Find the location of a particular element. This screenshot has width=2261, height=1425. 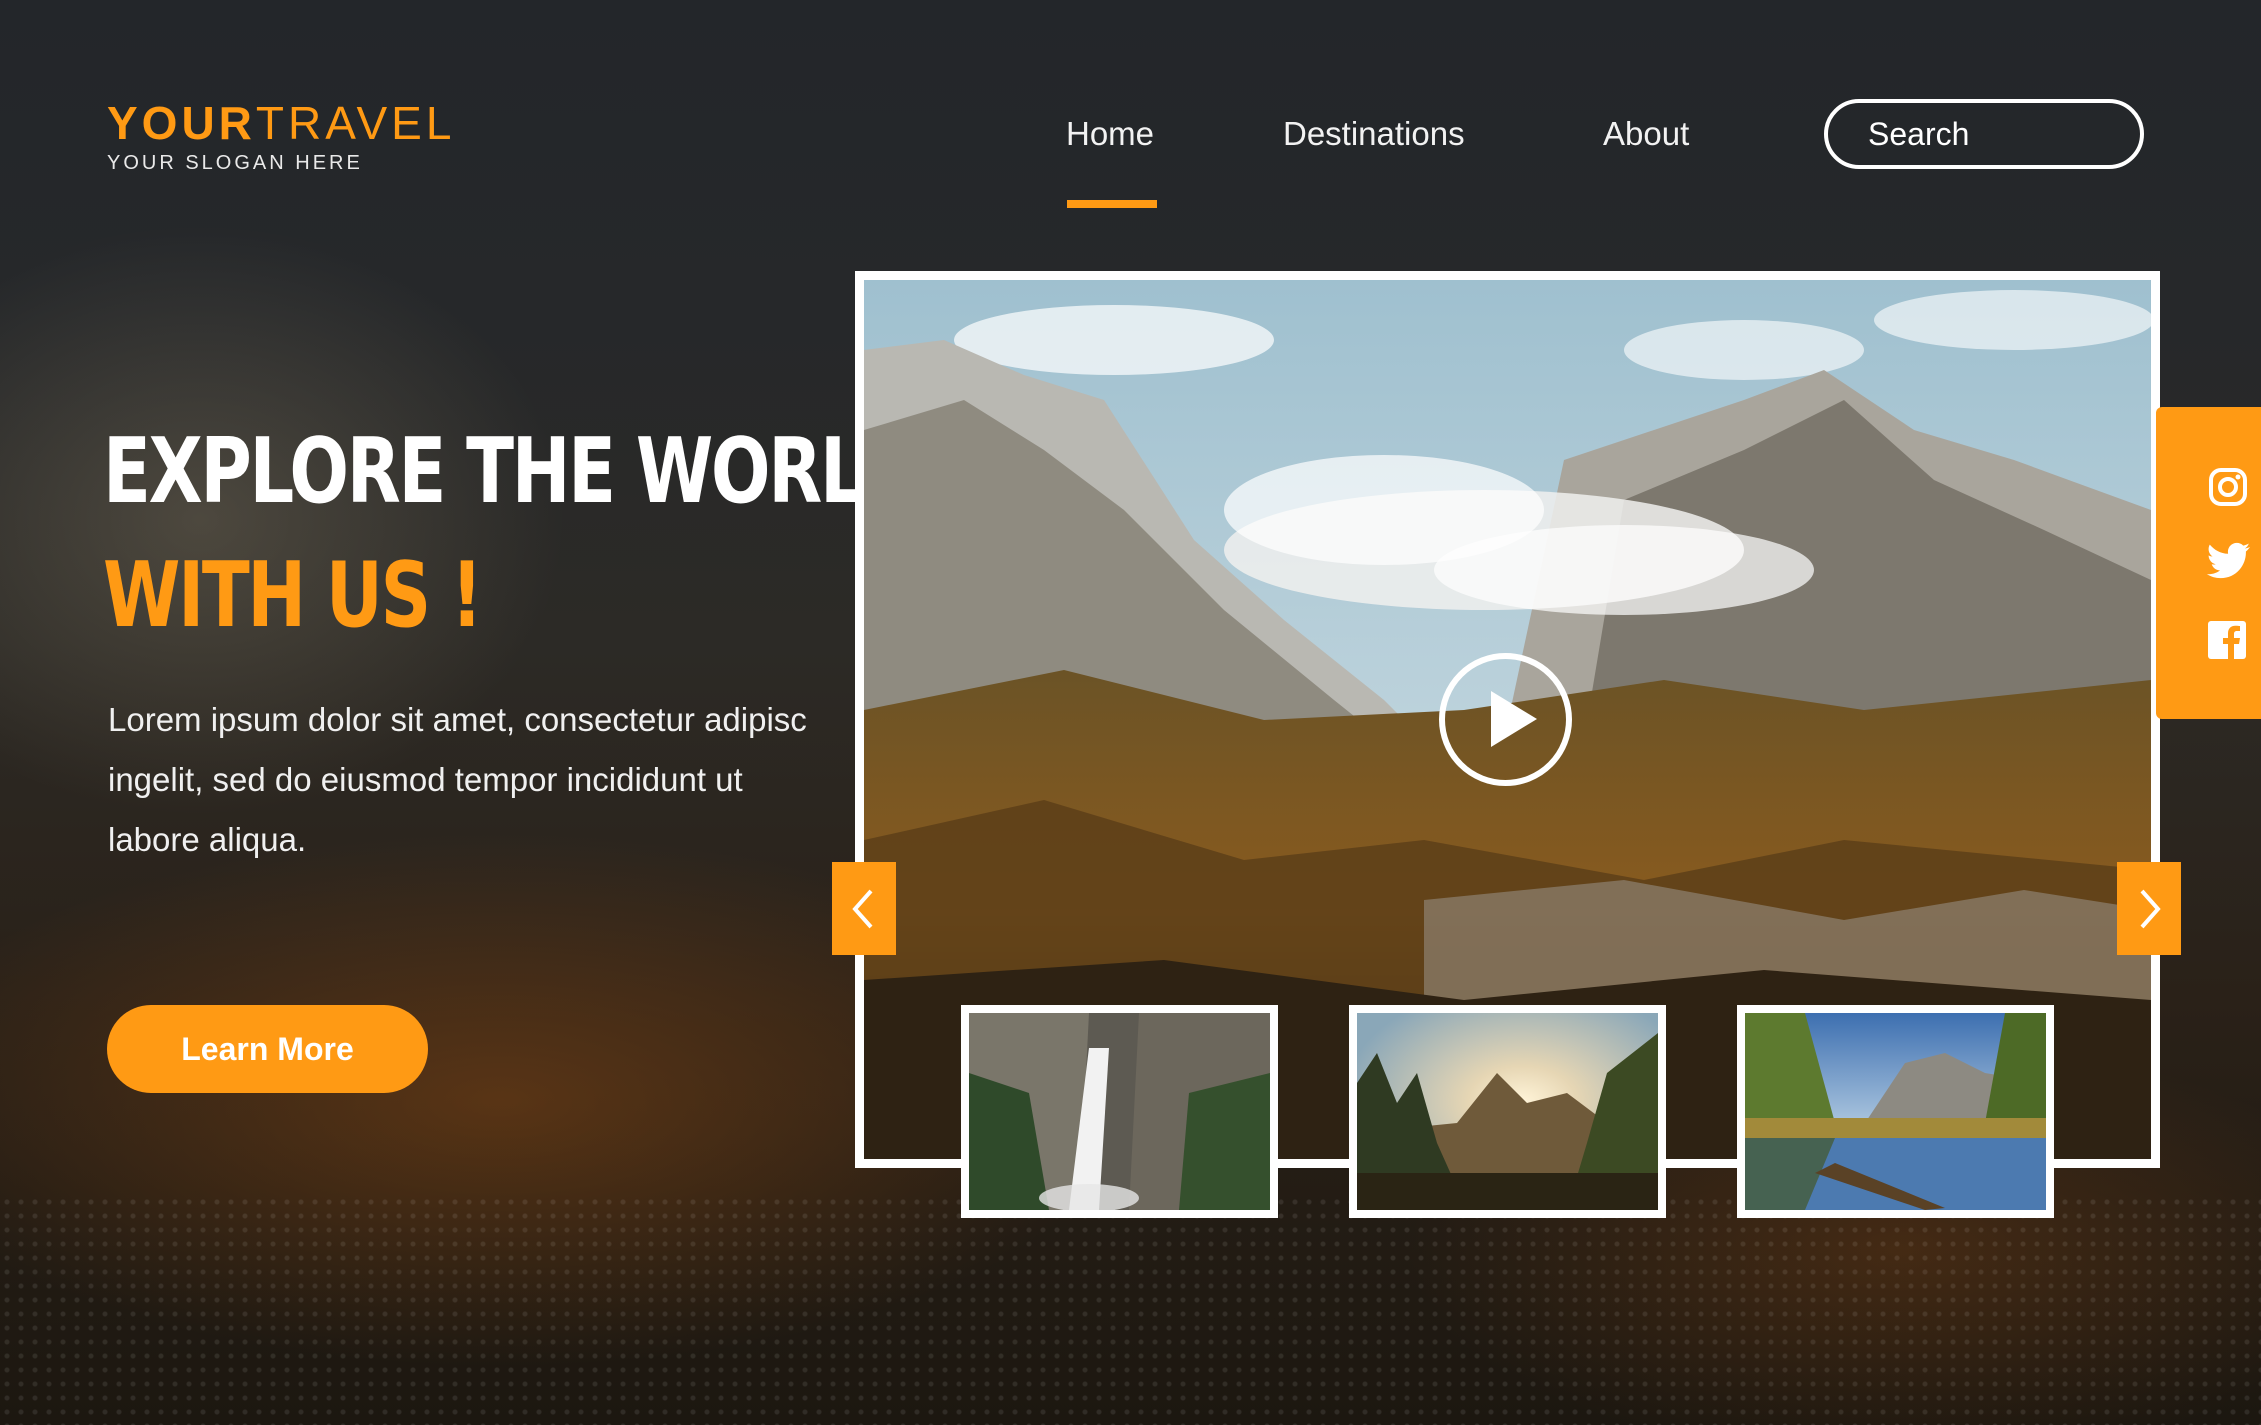

play-button is located at coordinates (1505, 719).